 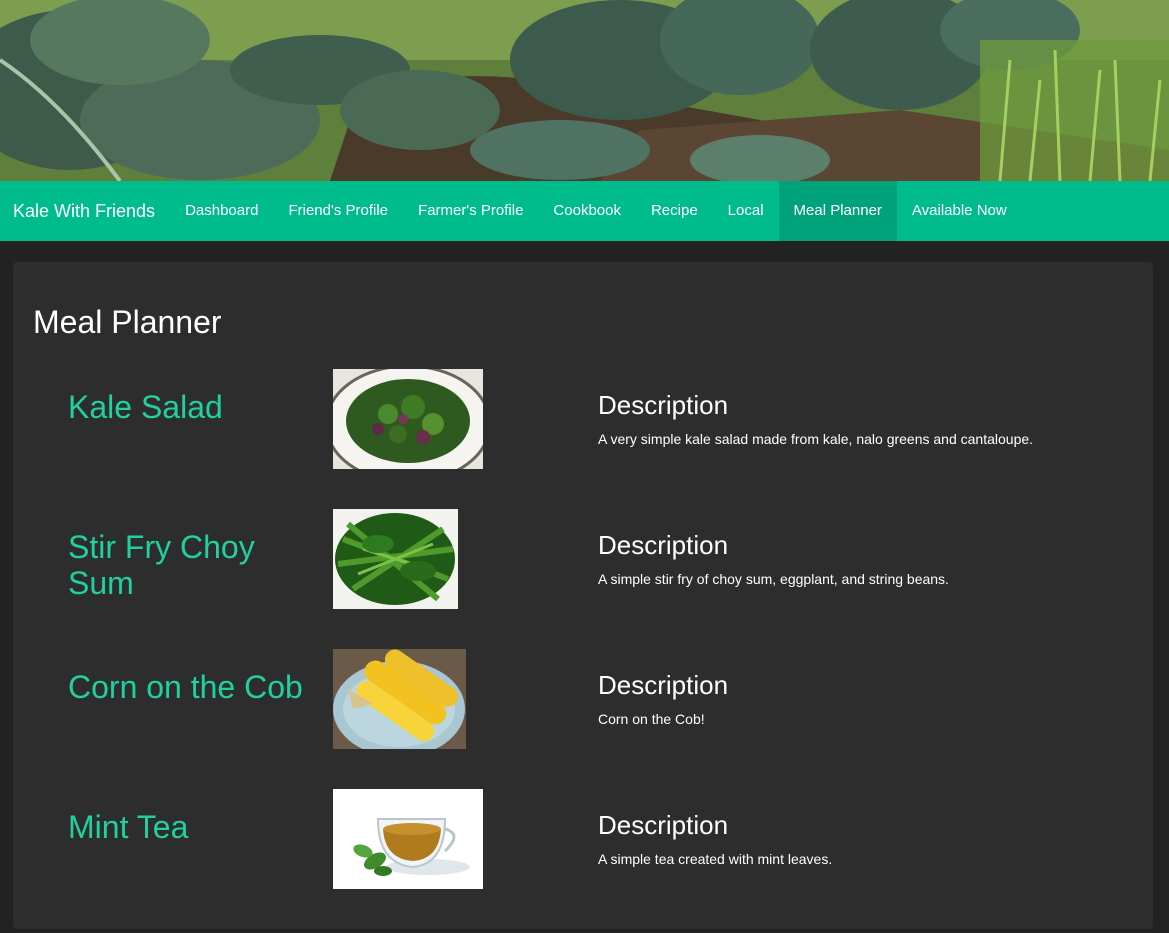 What do you see at coordinates (338, 211) in the screenshot?
I see `nav-item-friends-profile: Friend's Profile` at bounding box center [338, 211].